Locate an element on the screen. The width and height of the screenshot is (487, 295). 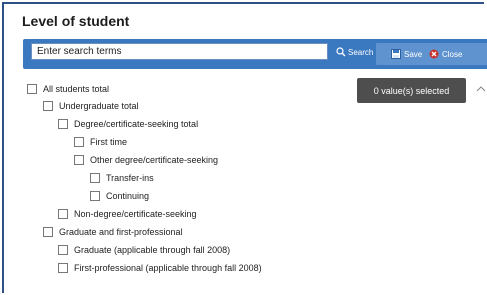
toolbar: Search Save Close is located at coordinates (255, 54).